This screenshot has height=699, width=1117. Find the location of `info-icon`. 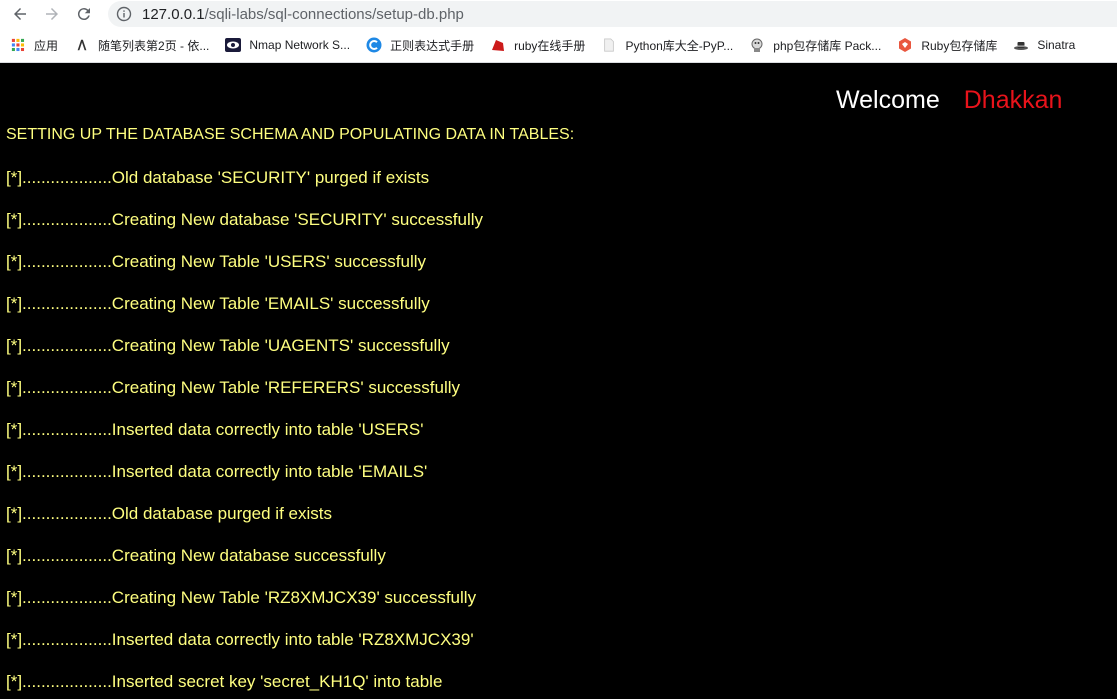

info-icon is located at coordinates (124, 14).